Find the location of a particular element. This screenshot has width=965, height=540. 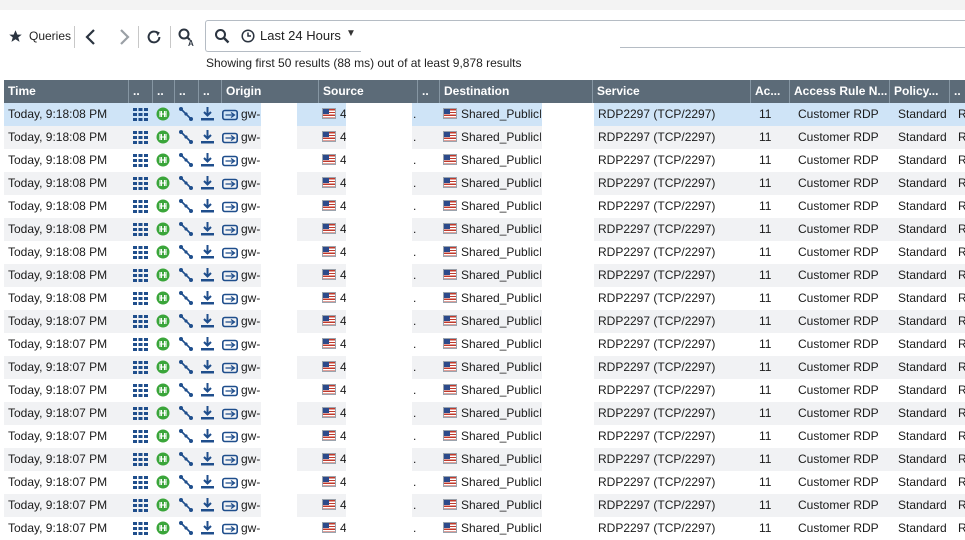

top-strip is located at coordinates (482, 5).